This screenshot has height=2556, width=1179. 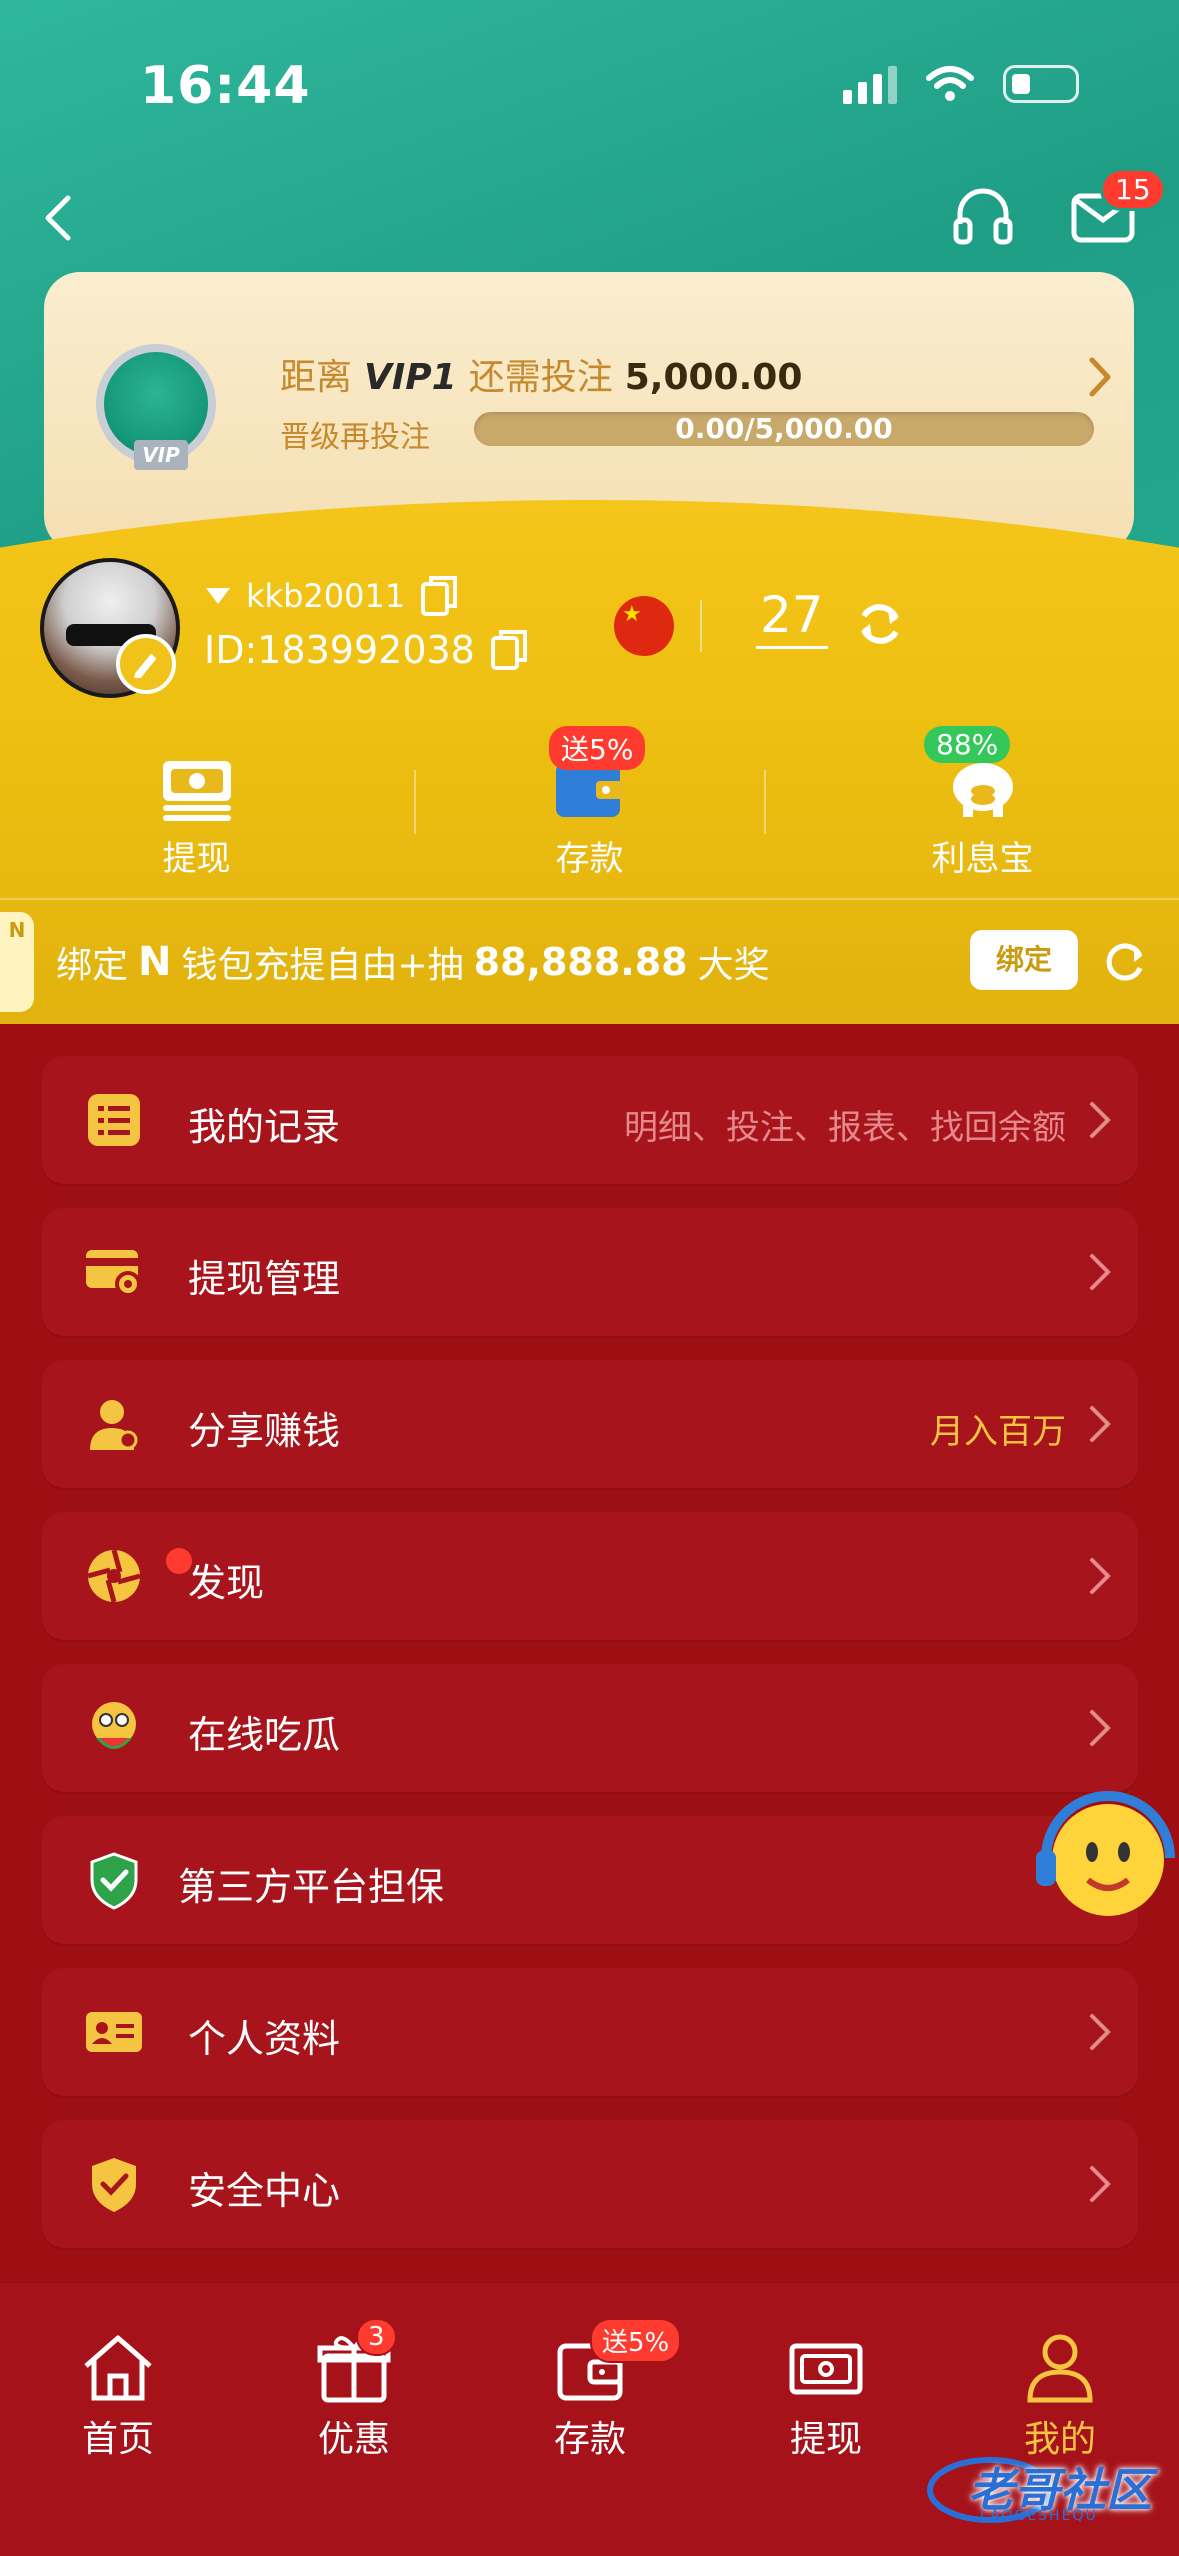 What do you see at coordinates (354, 2396) in the screenshot?
I see `tab-promotions: 优惠` at bounding box center [354, 2396].